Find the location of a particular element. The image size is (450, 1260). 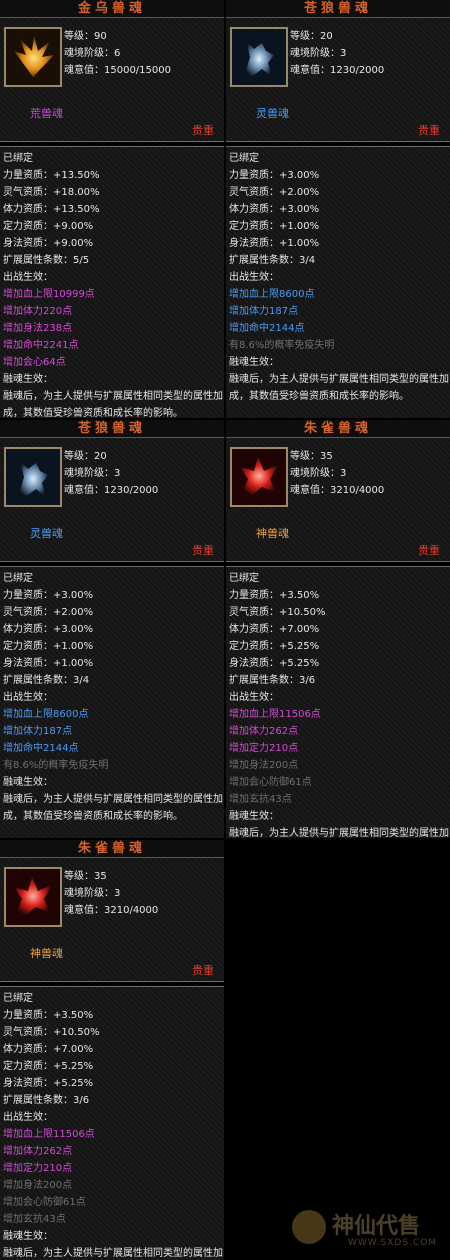

card-basic-info: 等级：90 魂境阶级：6 魂意值：15000/15000 is located at coordinates (117, 53).